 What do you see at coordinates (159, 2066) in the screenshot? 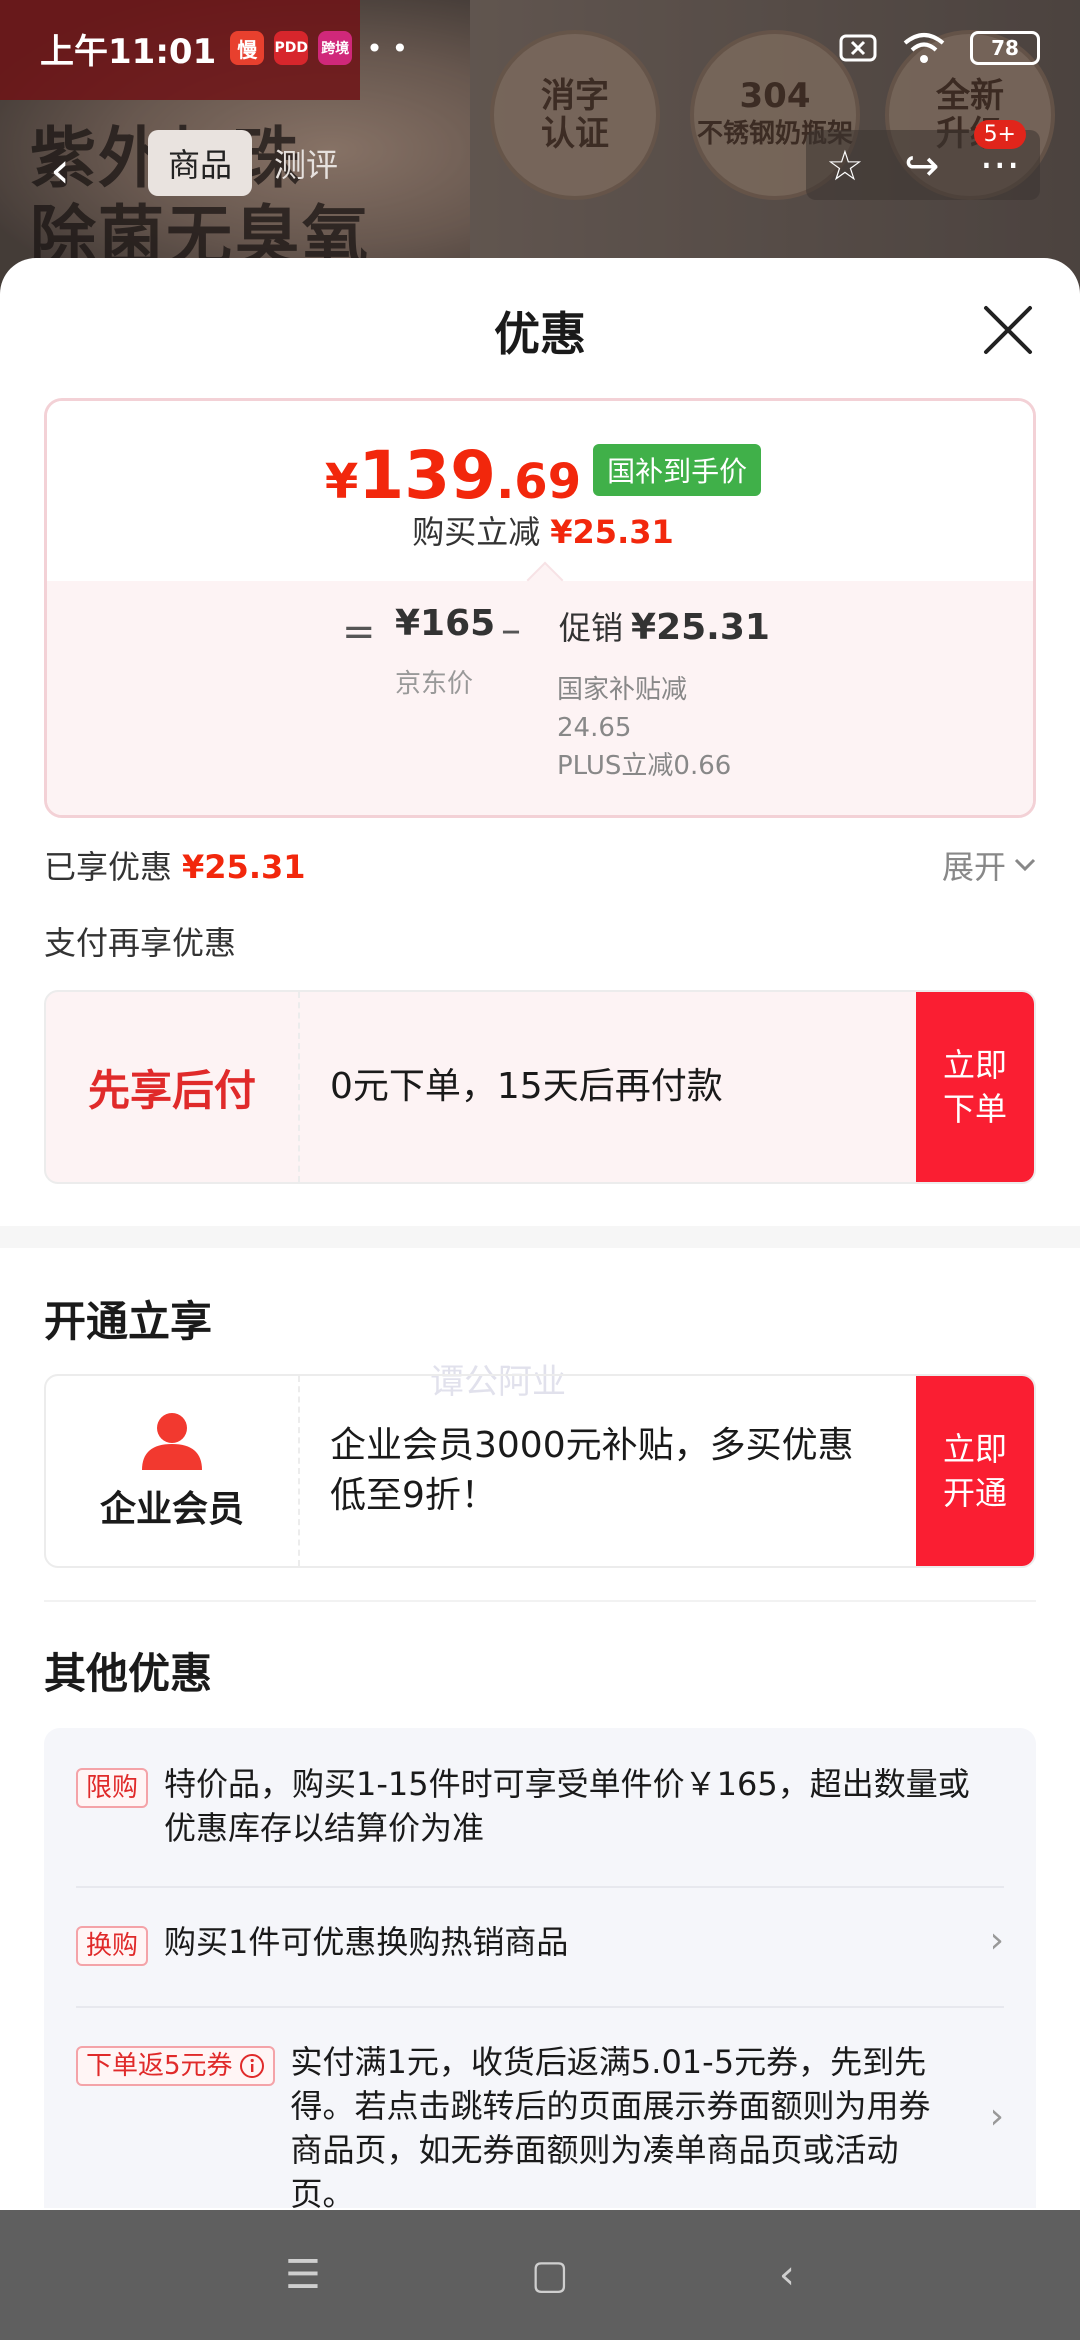
I see `offer-tag-label: 下单返5元券` at bounding box center [159, 2066].